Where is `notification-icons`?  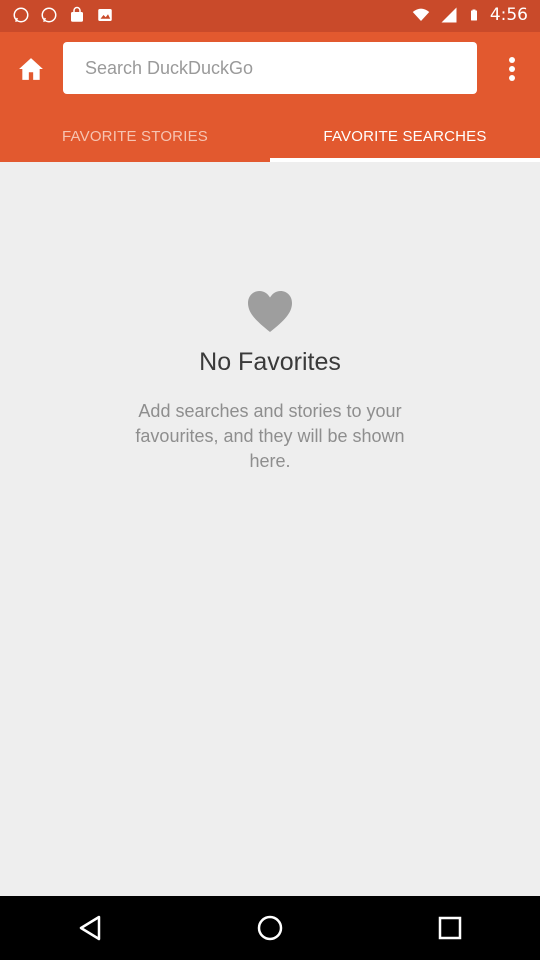 notification-icons is located at coordinates (63, 15).